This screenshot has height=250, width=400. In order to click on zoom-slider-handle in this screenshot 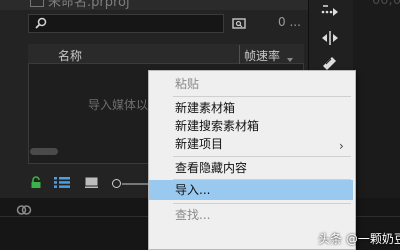, I will do `click(116, 183)`.